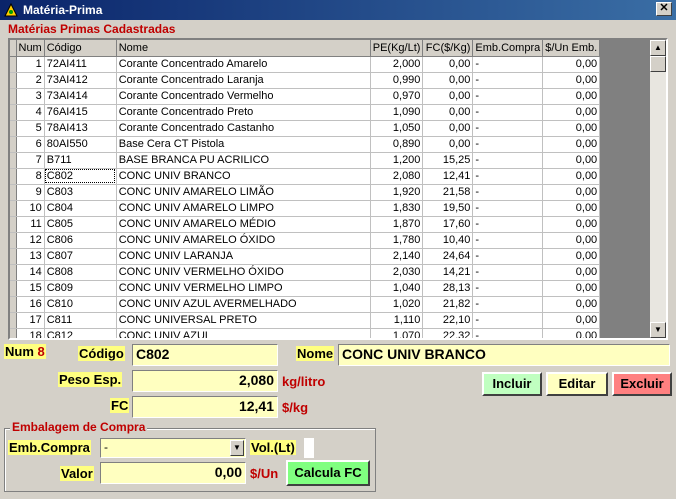 The height and width of the screenshot is (499, 676). I want to click on cell-num: 5, so click(30, 128).